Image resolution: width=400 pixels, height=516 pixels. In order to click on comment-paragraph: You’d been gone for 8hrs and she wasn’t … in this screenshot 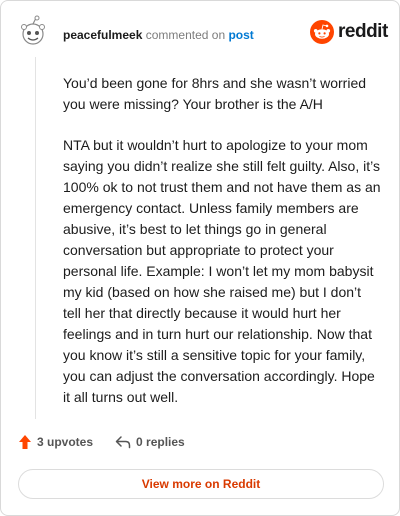, I will do `click(215, 93)`.